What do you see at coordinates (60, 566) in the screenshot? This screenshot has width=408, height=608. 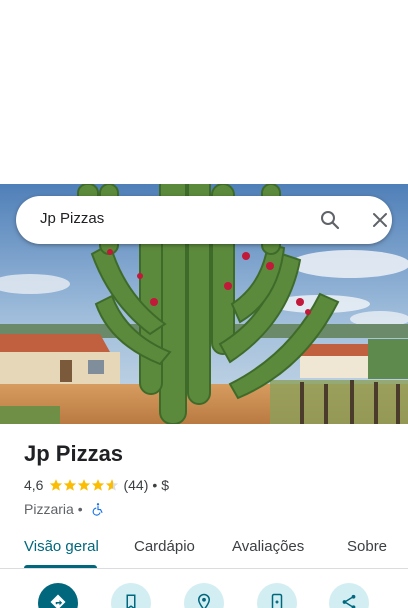 I see `active-tab-indicator` at bounding box center [60, 566].